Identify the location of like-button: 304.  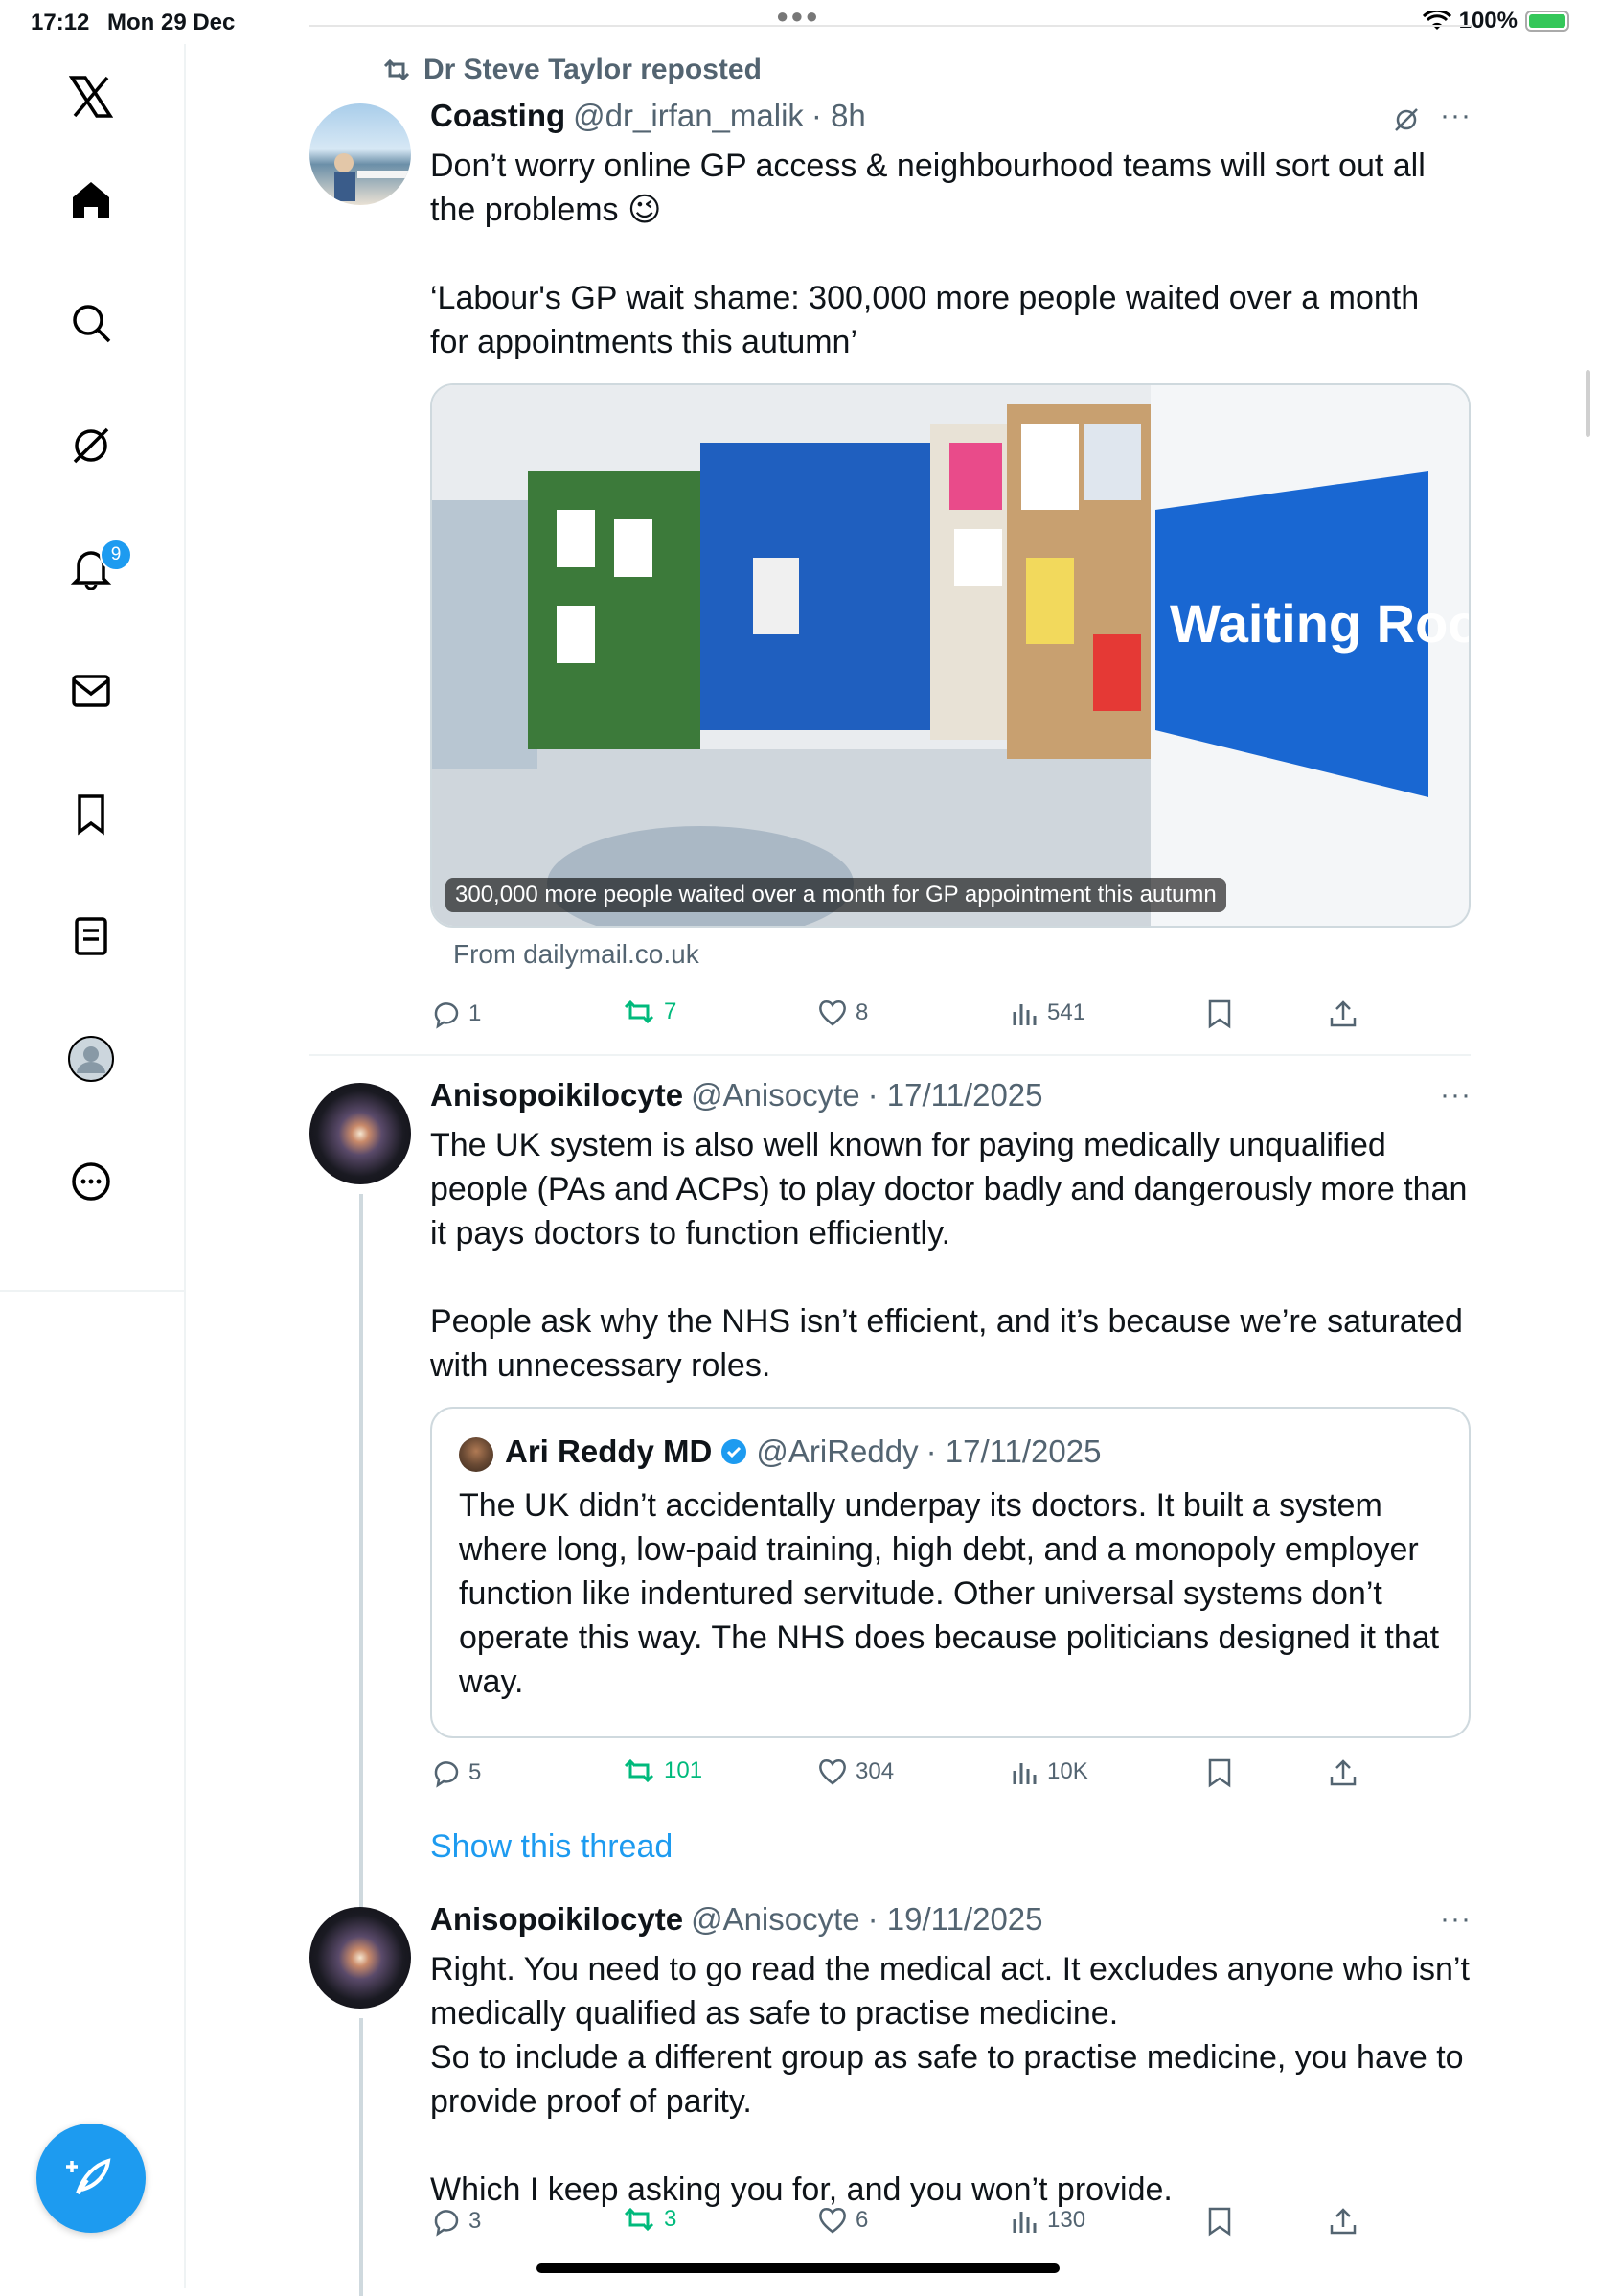
(856, 1771).